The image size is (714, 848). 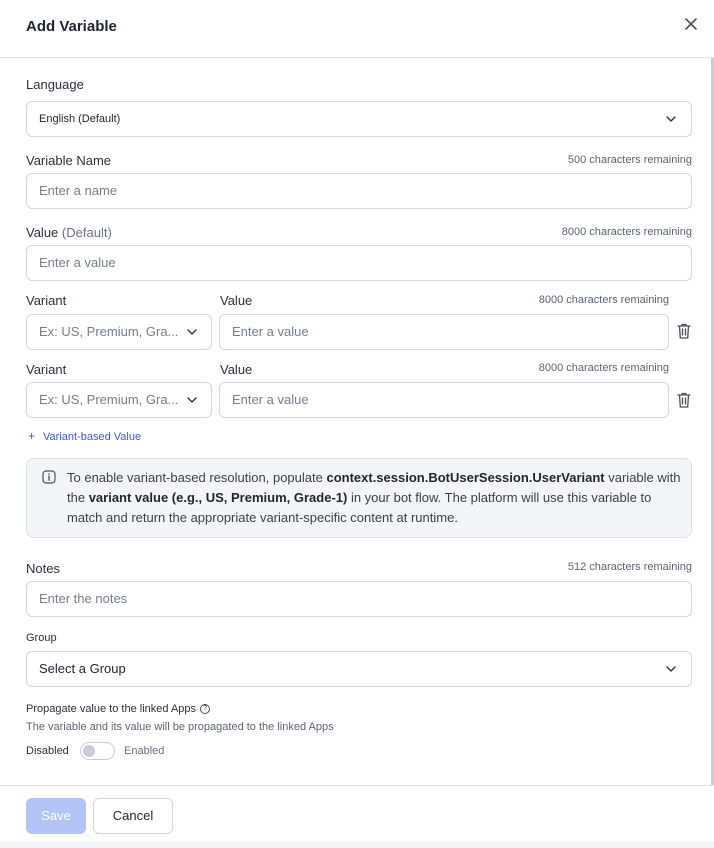 What do you see at coordinates (86, 232) in the screenshot?
I see `default-value-label-suffix: (Default)` at bounding box center [86, 232].